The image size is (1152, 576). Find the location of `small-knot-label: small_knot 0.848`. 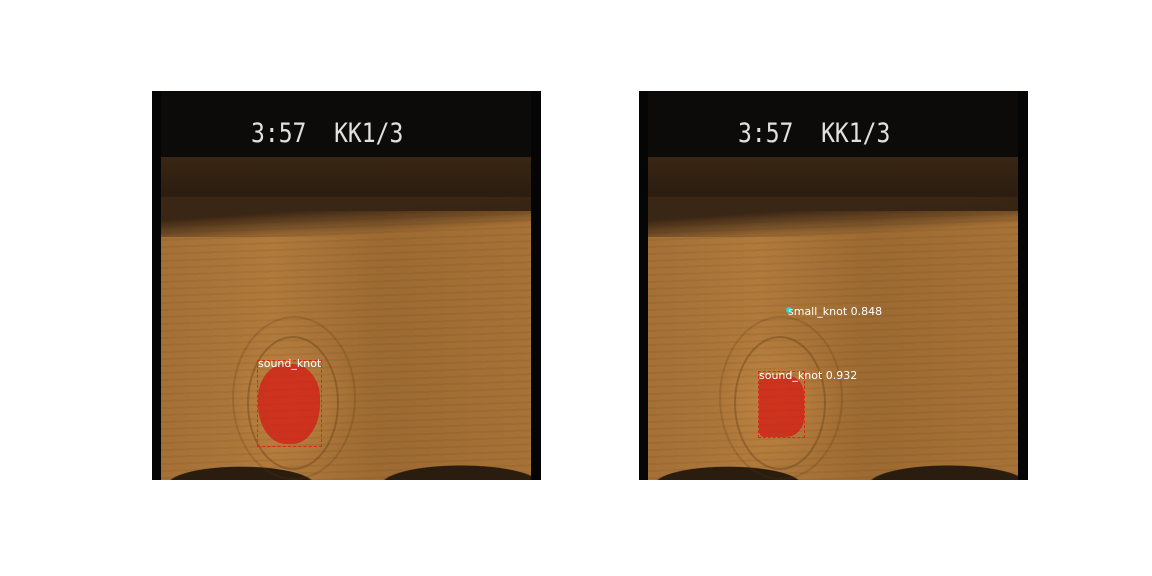

small-knot-label: small_knot 0.848 is located at coordinates (835, 311).